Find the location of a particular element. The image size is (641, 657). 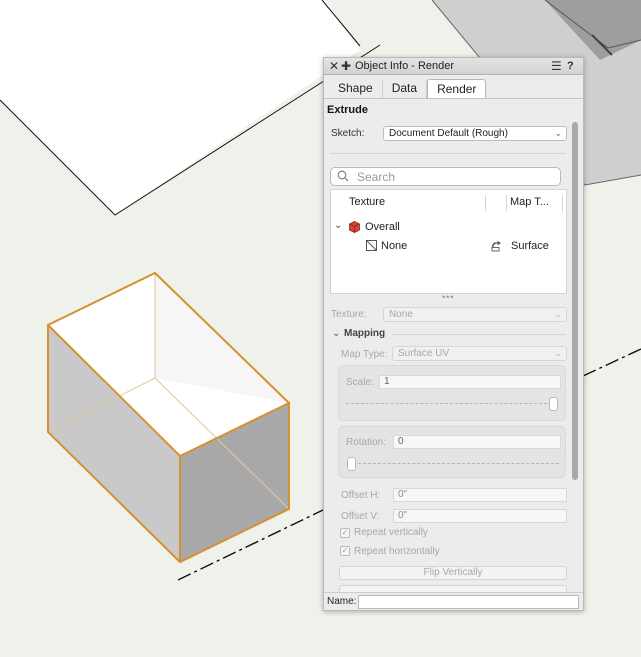

tree-row-none: None is located at coordinates (394, 246).